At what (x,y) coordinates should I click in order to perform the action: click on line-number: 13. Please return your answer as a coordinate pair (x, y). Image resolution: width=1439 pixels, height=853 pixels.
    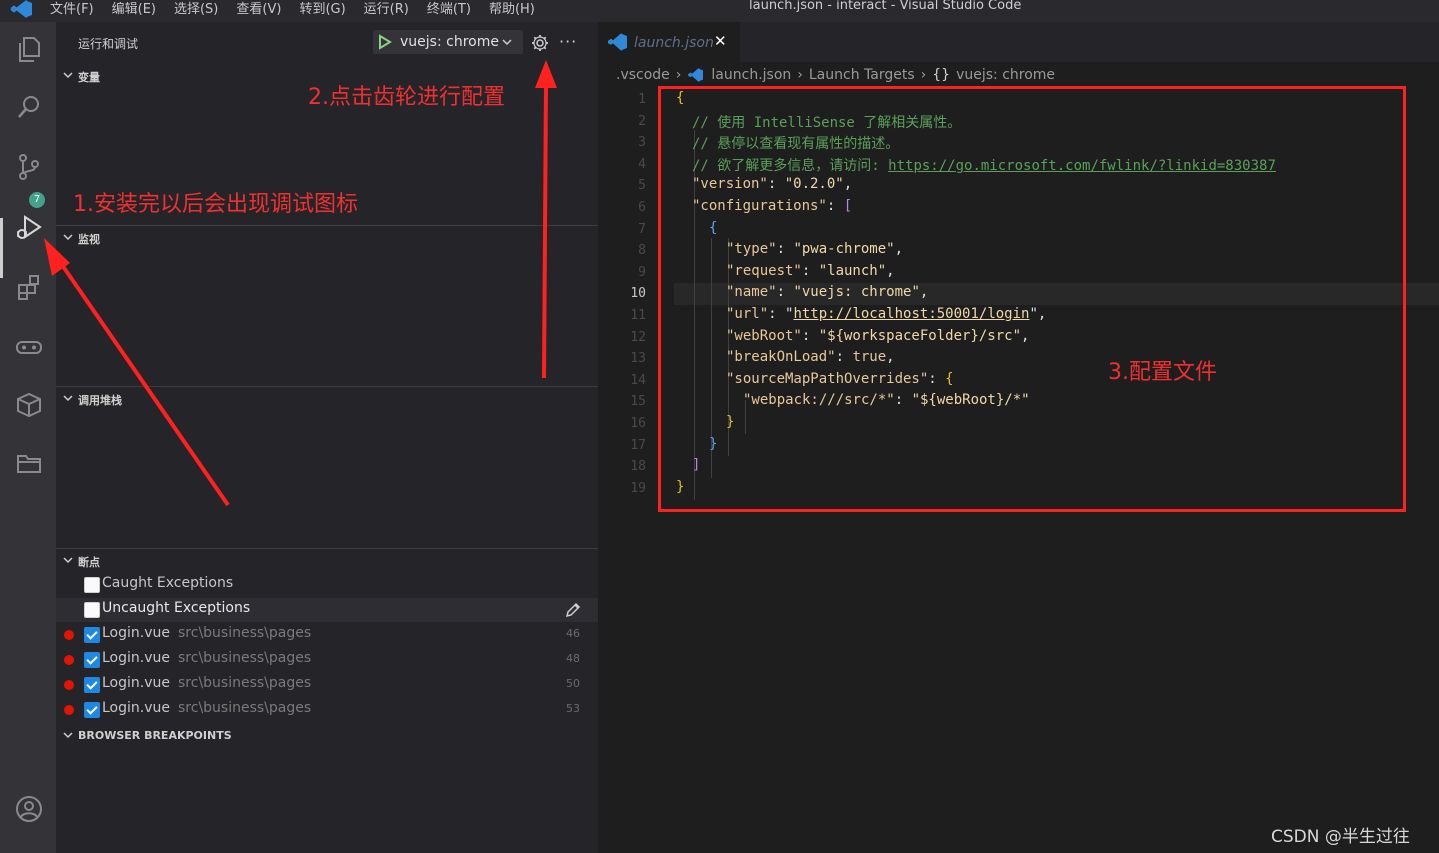
    Looking at the image, I should click on (638, 358).